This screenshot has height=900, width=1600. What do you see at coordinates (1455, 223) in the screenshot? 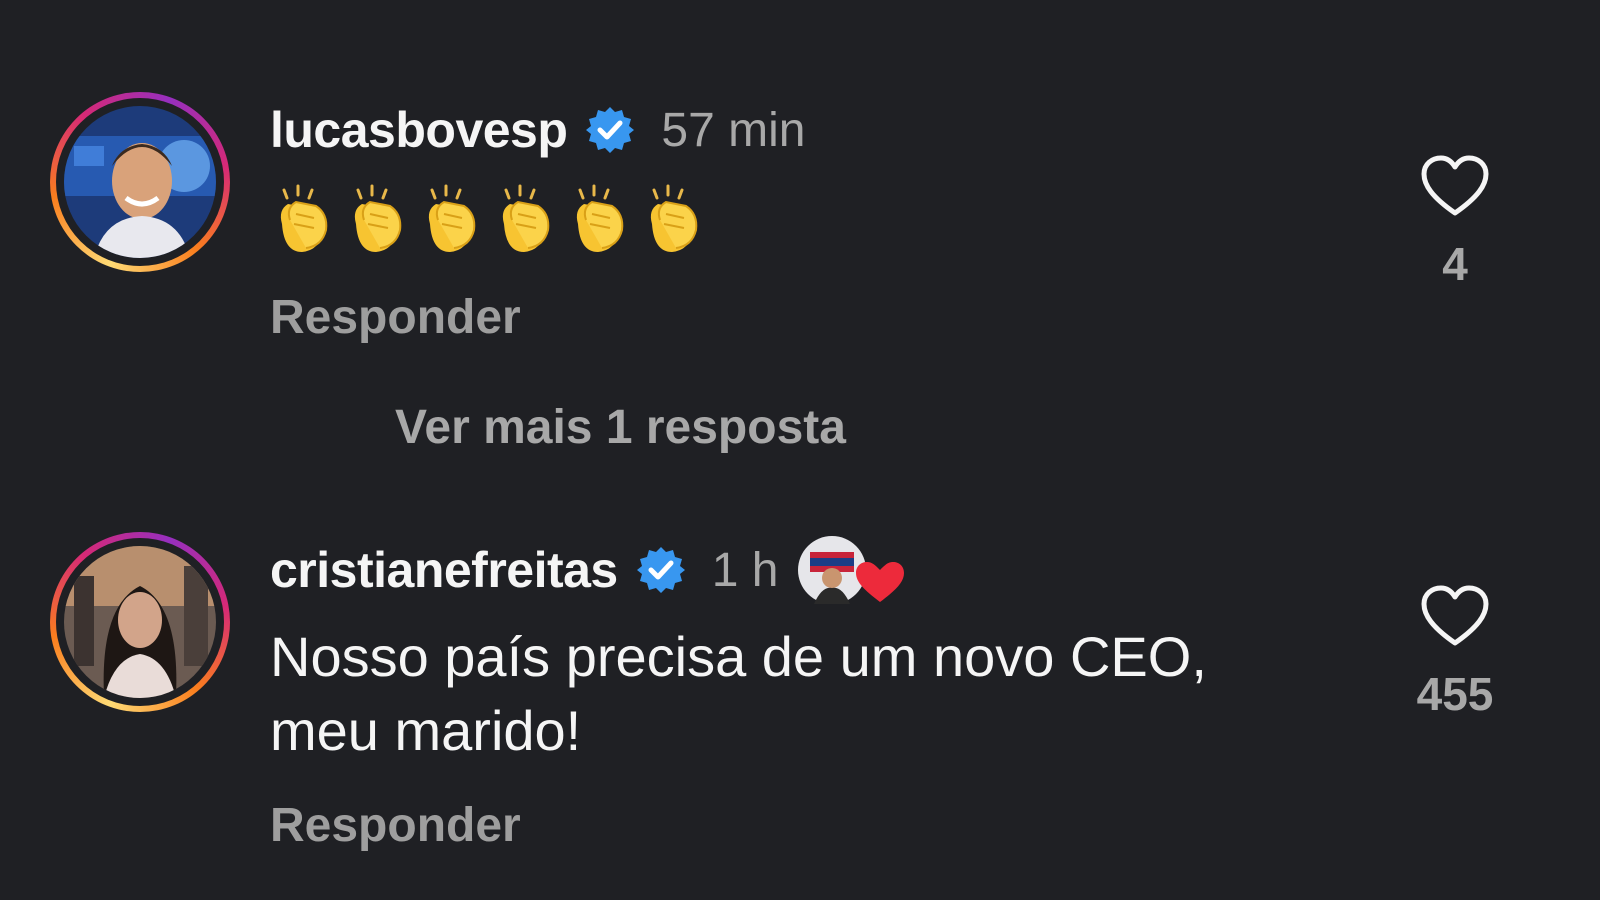
I see `like-button: 4` at bounding box center [1455, 223].